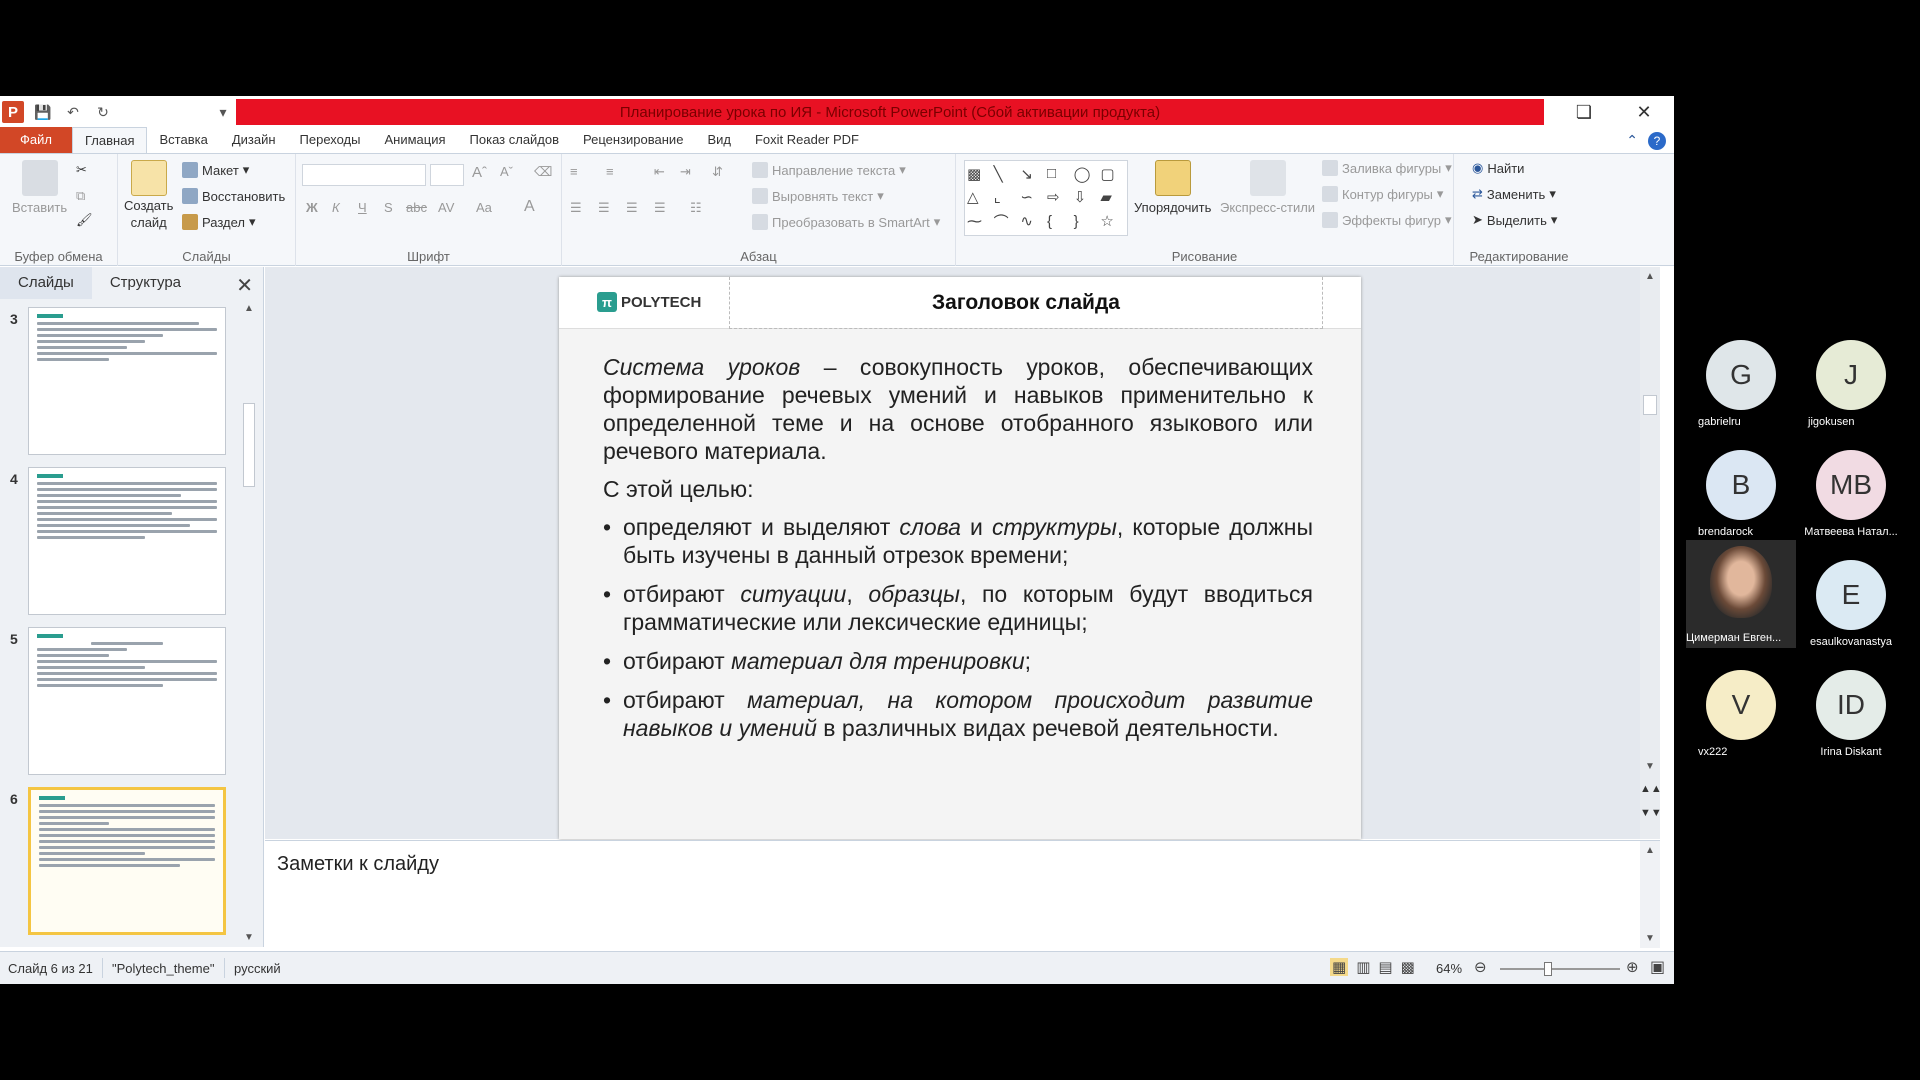 The image size is (1920, 1080). What do you see at coordinates (81, 170) in the screenshot?
I see `cut-icon: ✂` at bounding box center [81, 170].